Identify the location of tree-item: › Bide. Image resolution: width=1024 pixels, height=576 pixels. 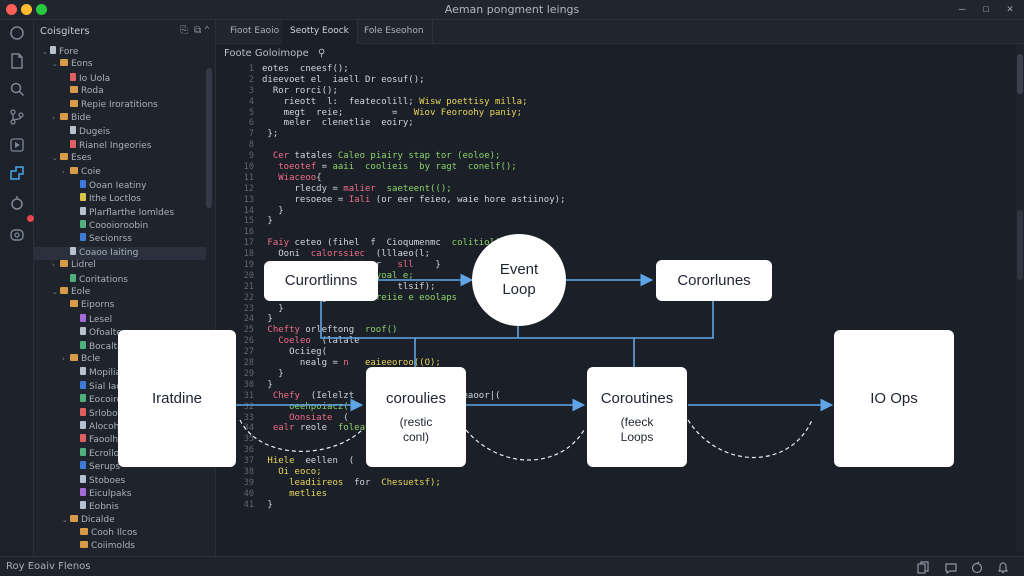
(120, 119).